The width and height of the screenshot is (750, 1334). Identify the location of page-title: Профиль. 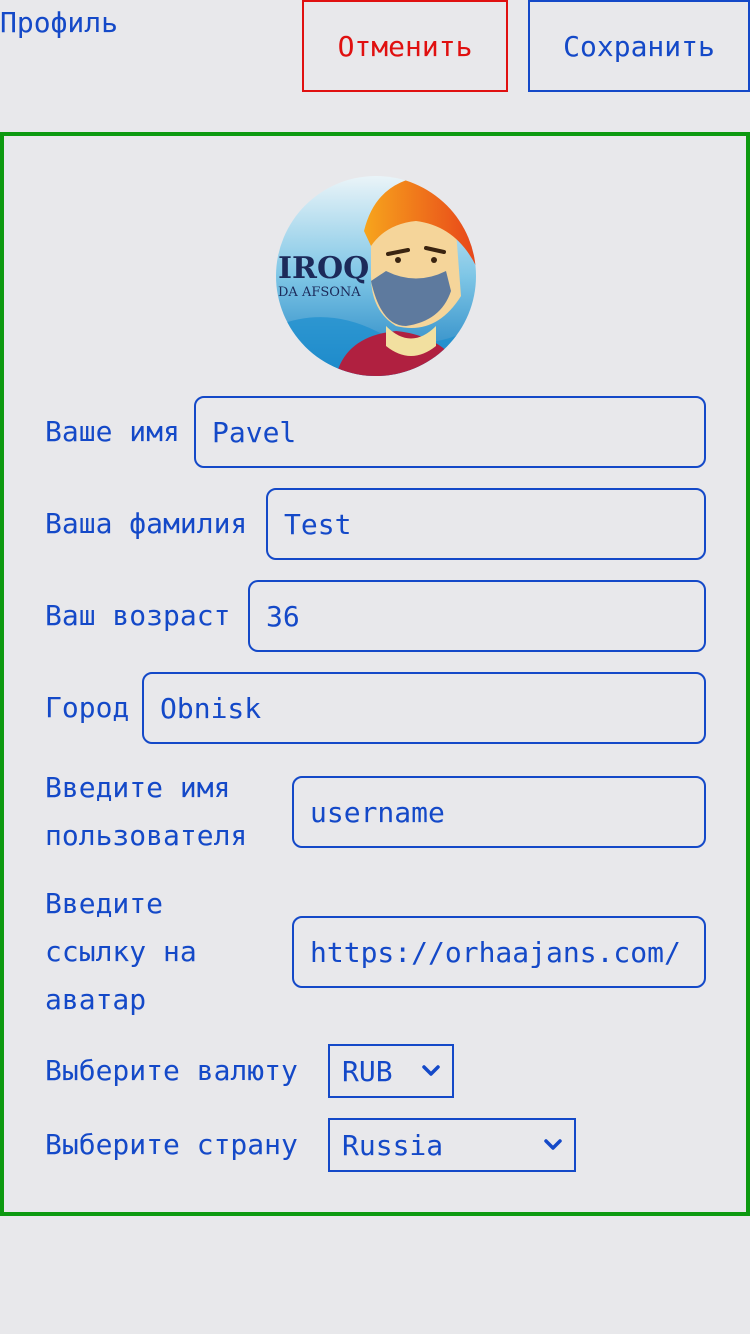
(59, 22).